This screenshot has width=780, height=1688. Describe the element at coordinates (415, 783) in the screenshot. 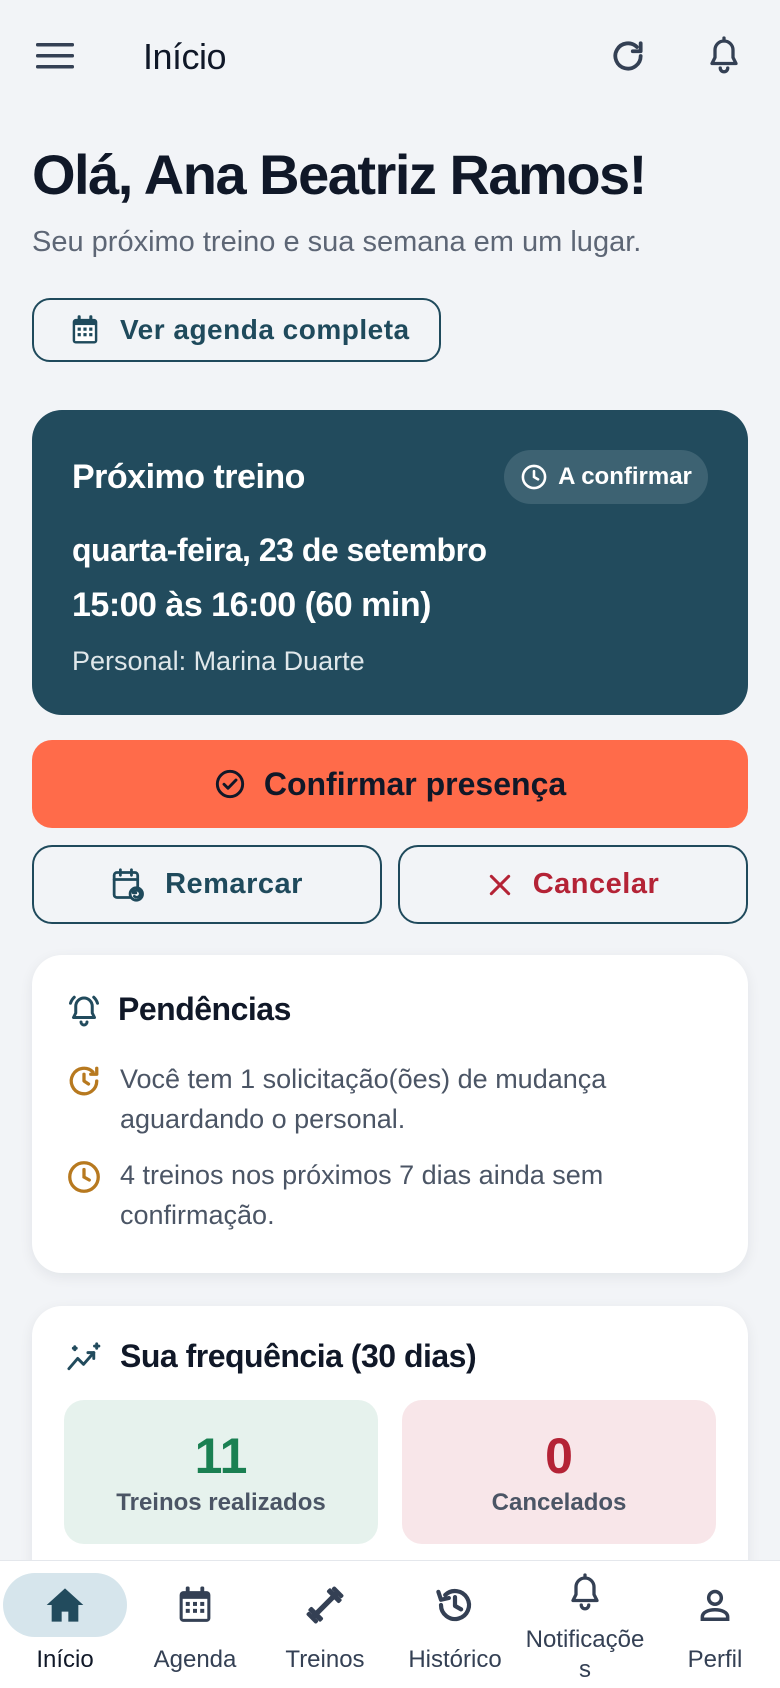

I see `confirm-attendance-label: Confirmar presença` at that location.